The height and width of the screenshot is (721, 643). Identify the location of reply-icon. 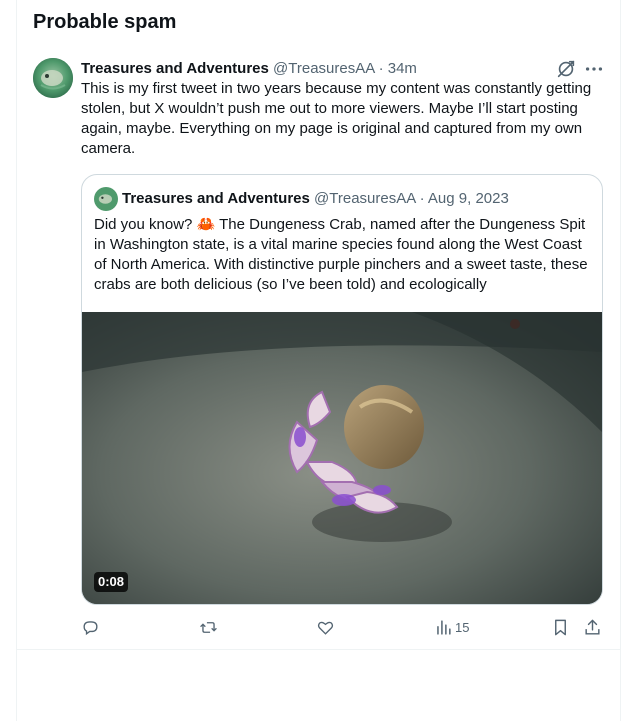
(90, 627).